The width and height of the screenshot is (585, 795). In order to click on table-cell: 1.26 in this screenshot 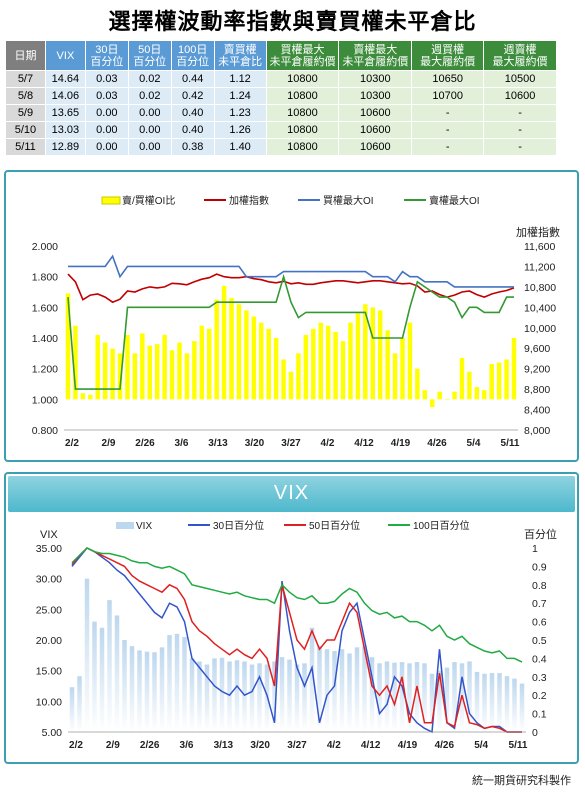, I will do `click(240, 130)`.